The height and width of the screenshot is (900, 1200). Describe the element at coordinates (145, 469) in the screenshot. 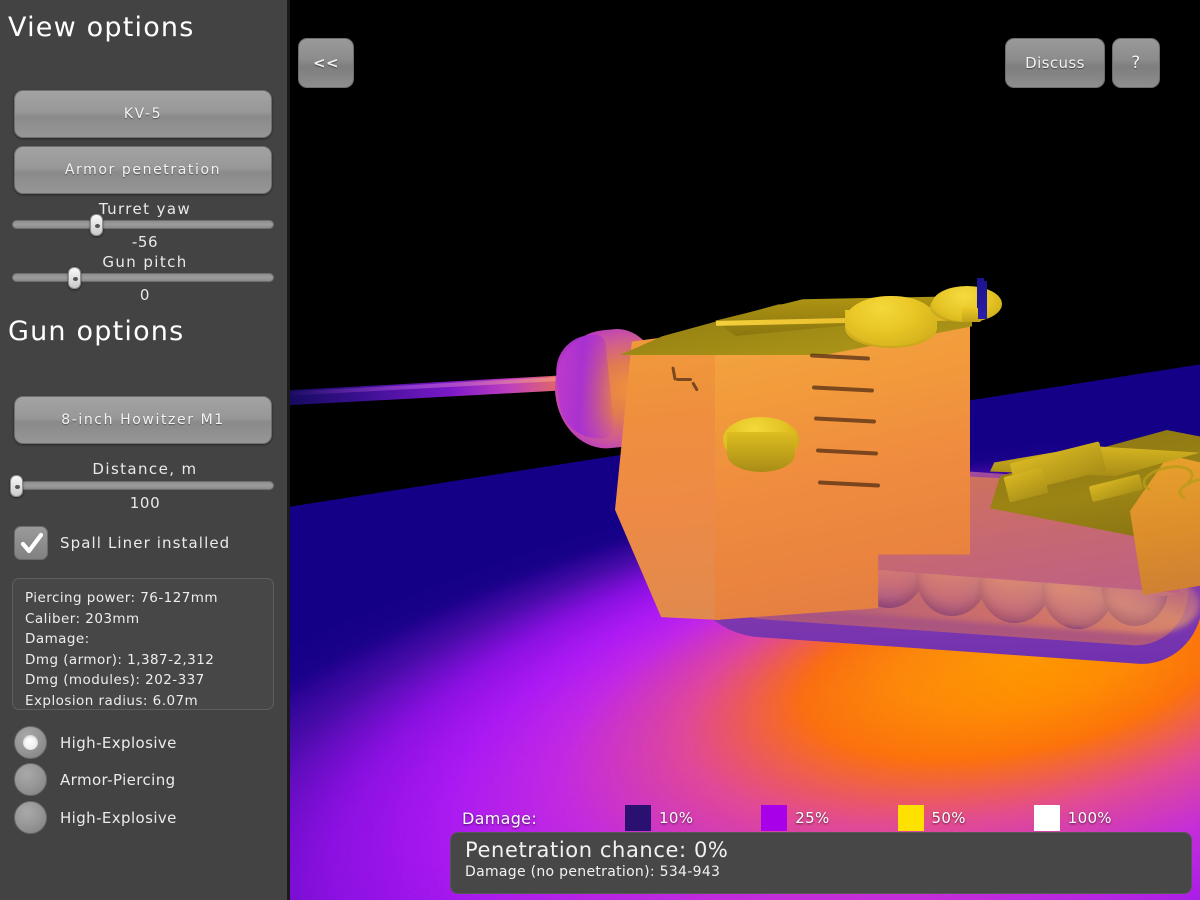

I see `distance-label: Distance, m` at that location.